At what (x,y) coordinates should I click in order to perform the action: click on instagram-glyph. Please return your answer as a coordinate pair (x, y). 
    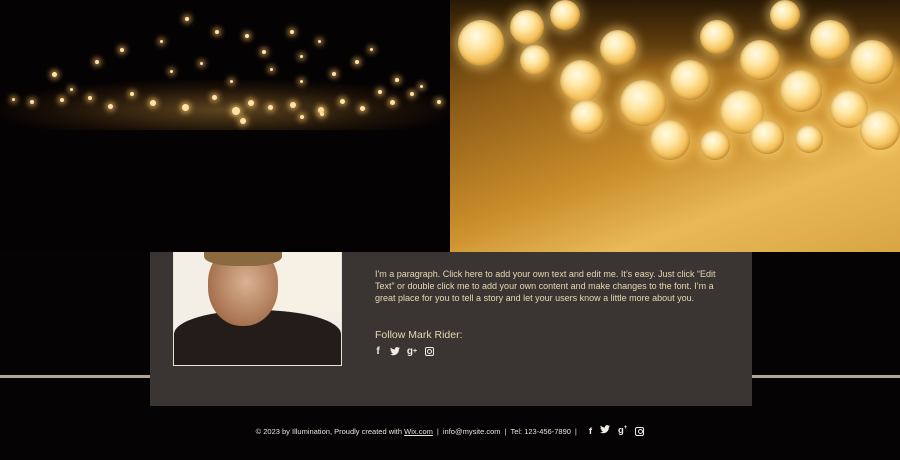
    Looking at the image, I should click on (429, 351).